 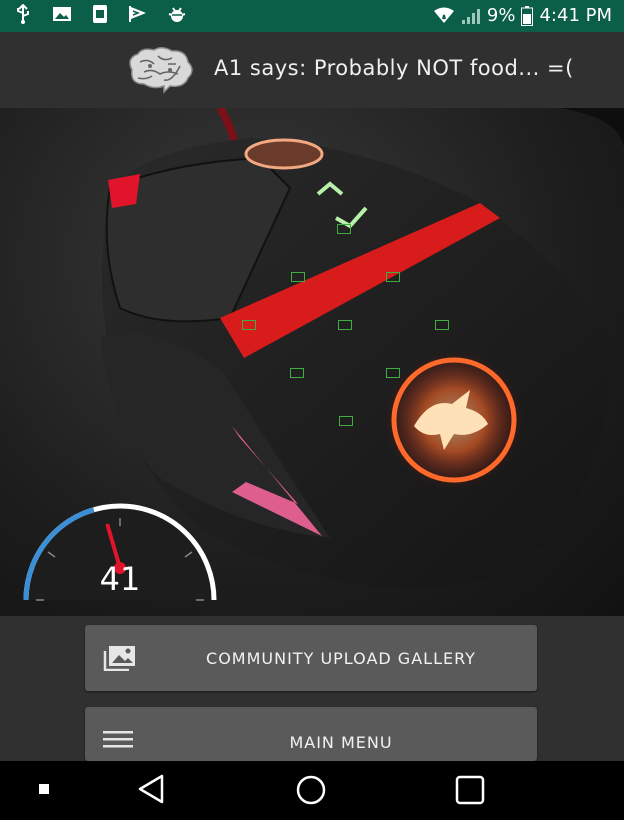 I want to click on bug-icon, so click(x=177, y=14).